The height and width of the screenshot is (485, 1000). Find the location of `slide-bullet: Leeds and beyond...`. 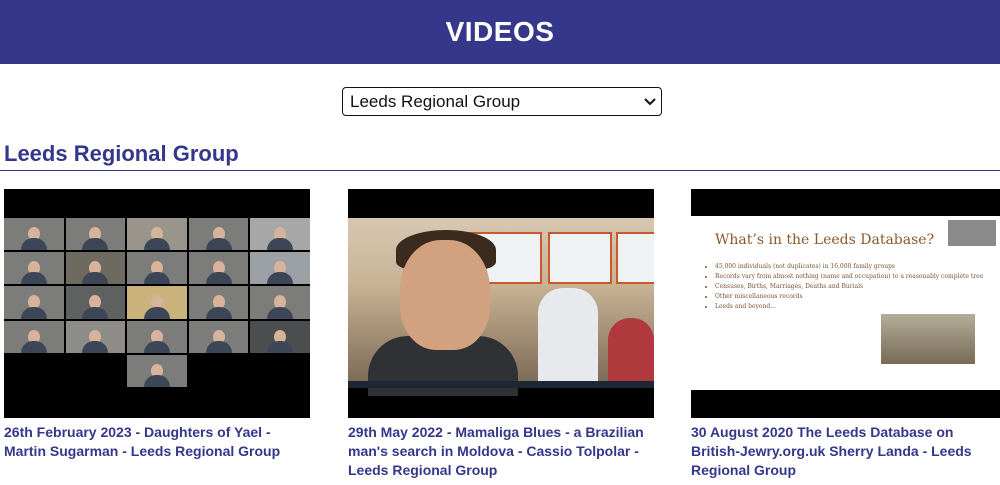

slide-bullet: Leeds and beyond... is located at coordinates (849, 307).